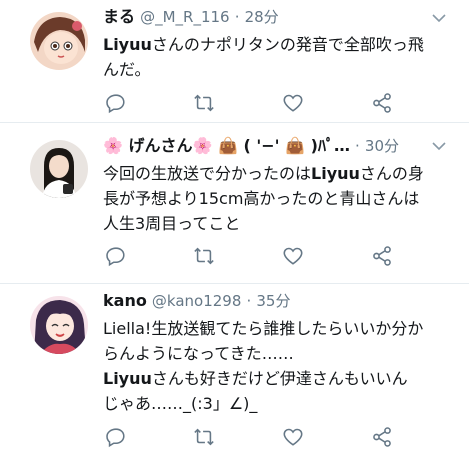 This screenshot has width=469, height=457. I want to click on text-fragment: さんのナポリタンの発音で全部吹っ飛, so click(287, 44).